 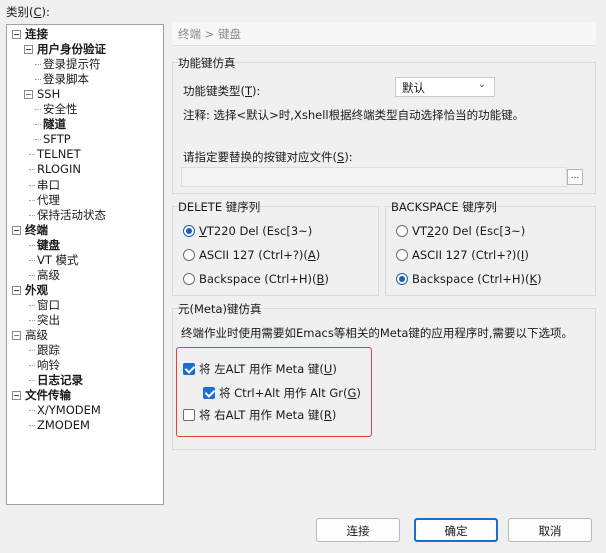 I want to click on tree-item: − 外观, so click(x=30, y=290).